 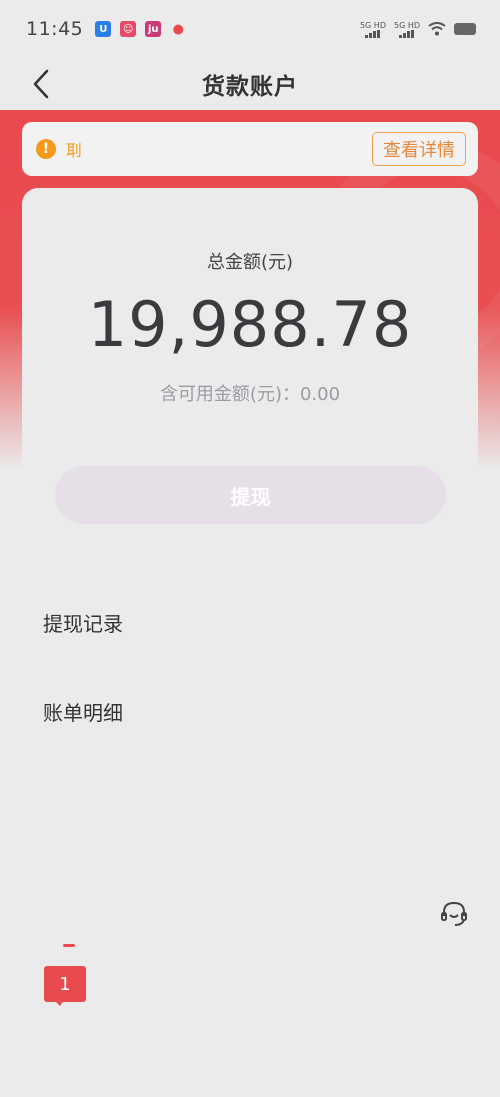 I want to click on customer-service-button, so click(x=454, y=914).